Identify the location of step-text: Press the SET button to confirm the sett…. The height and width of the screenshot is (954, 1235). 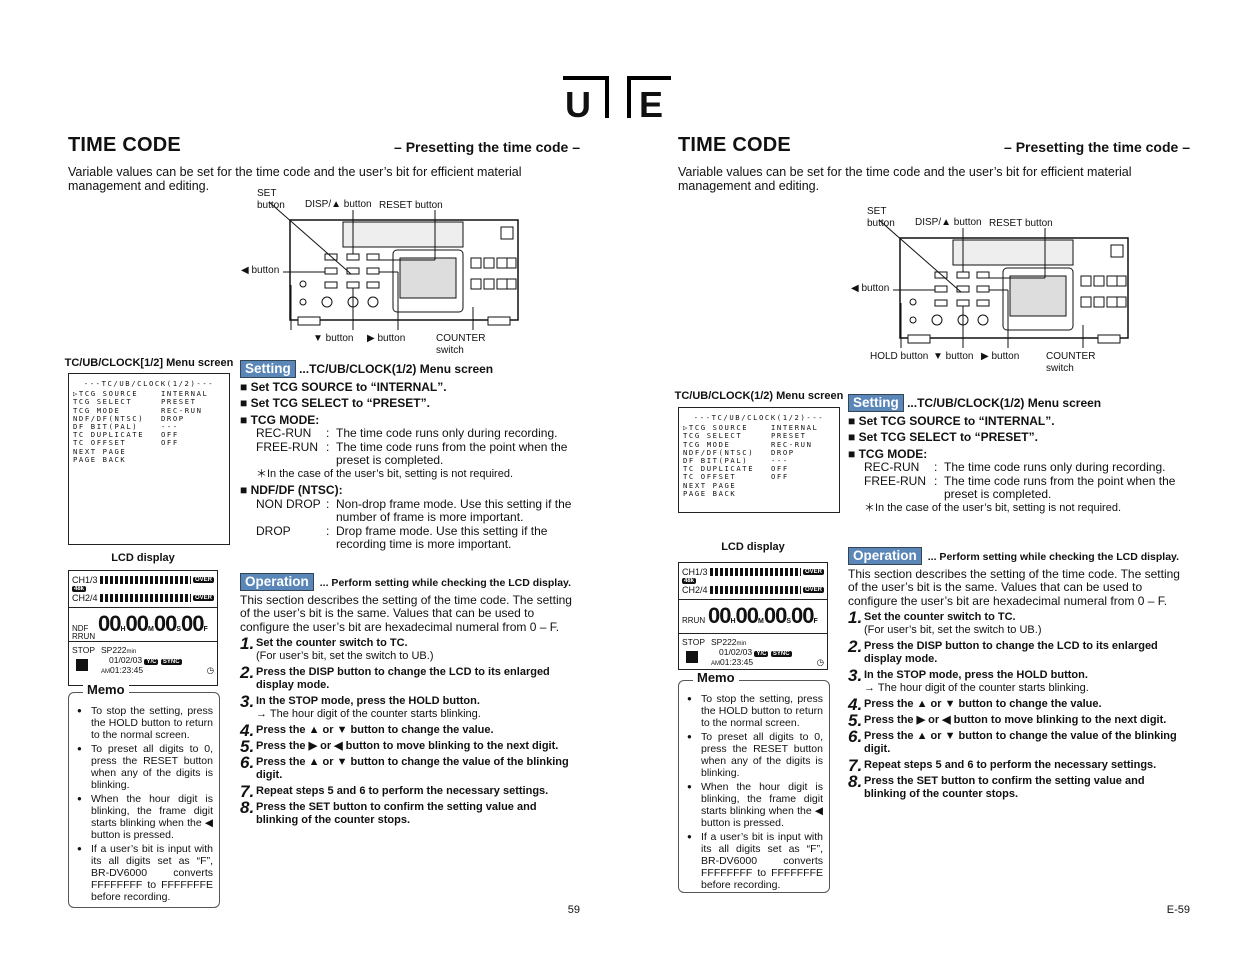
(1004, 787).